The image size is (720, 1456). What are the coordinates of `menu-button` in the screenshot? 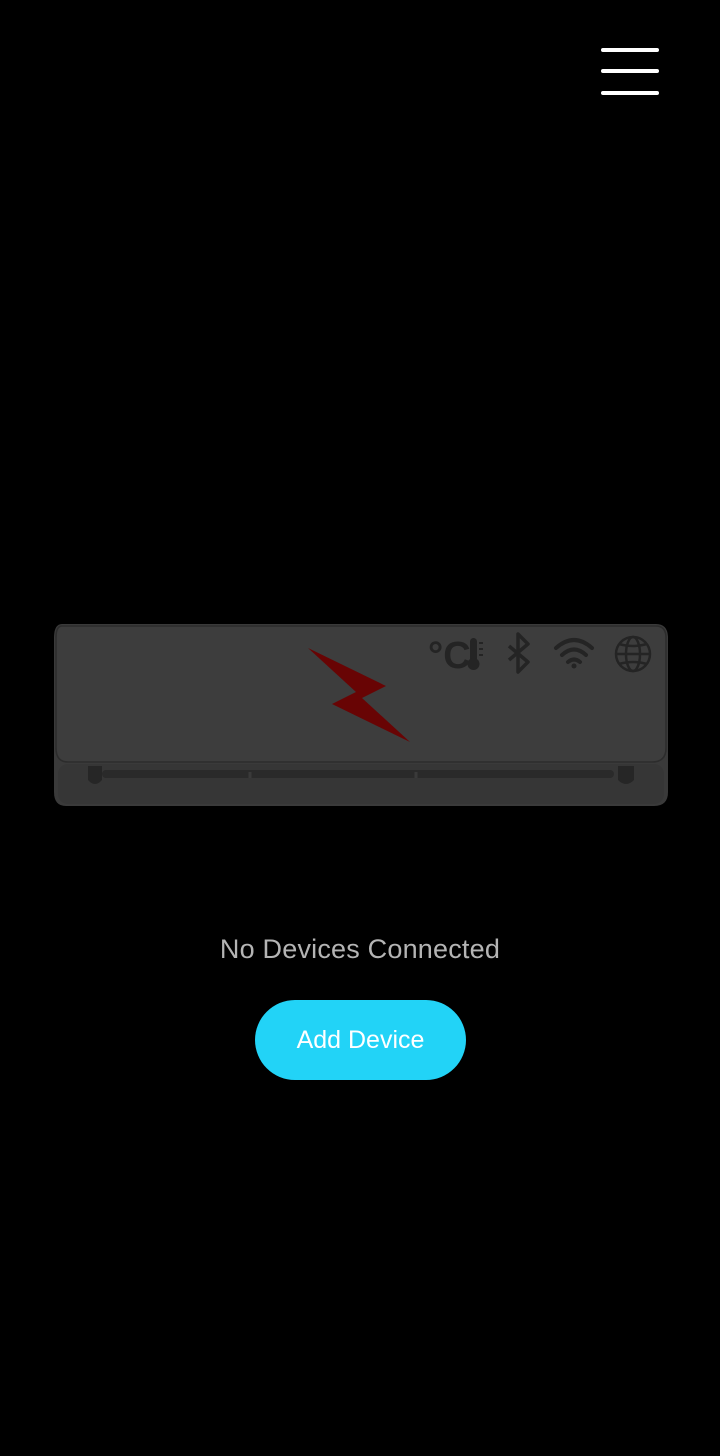 It's located at (630, 72).